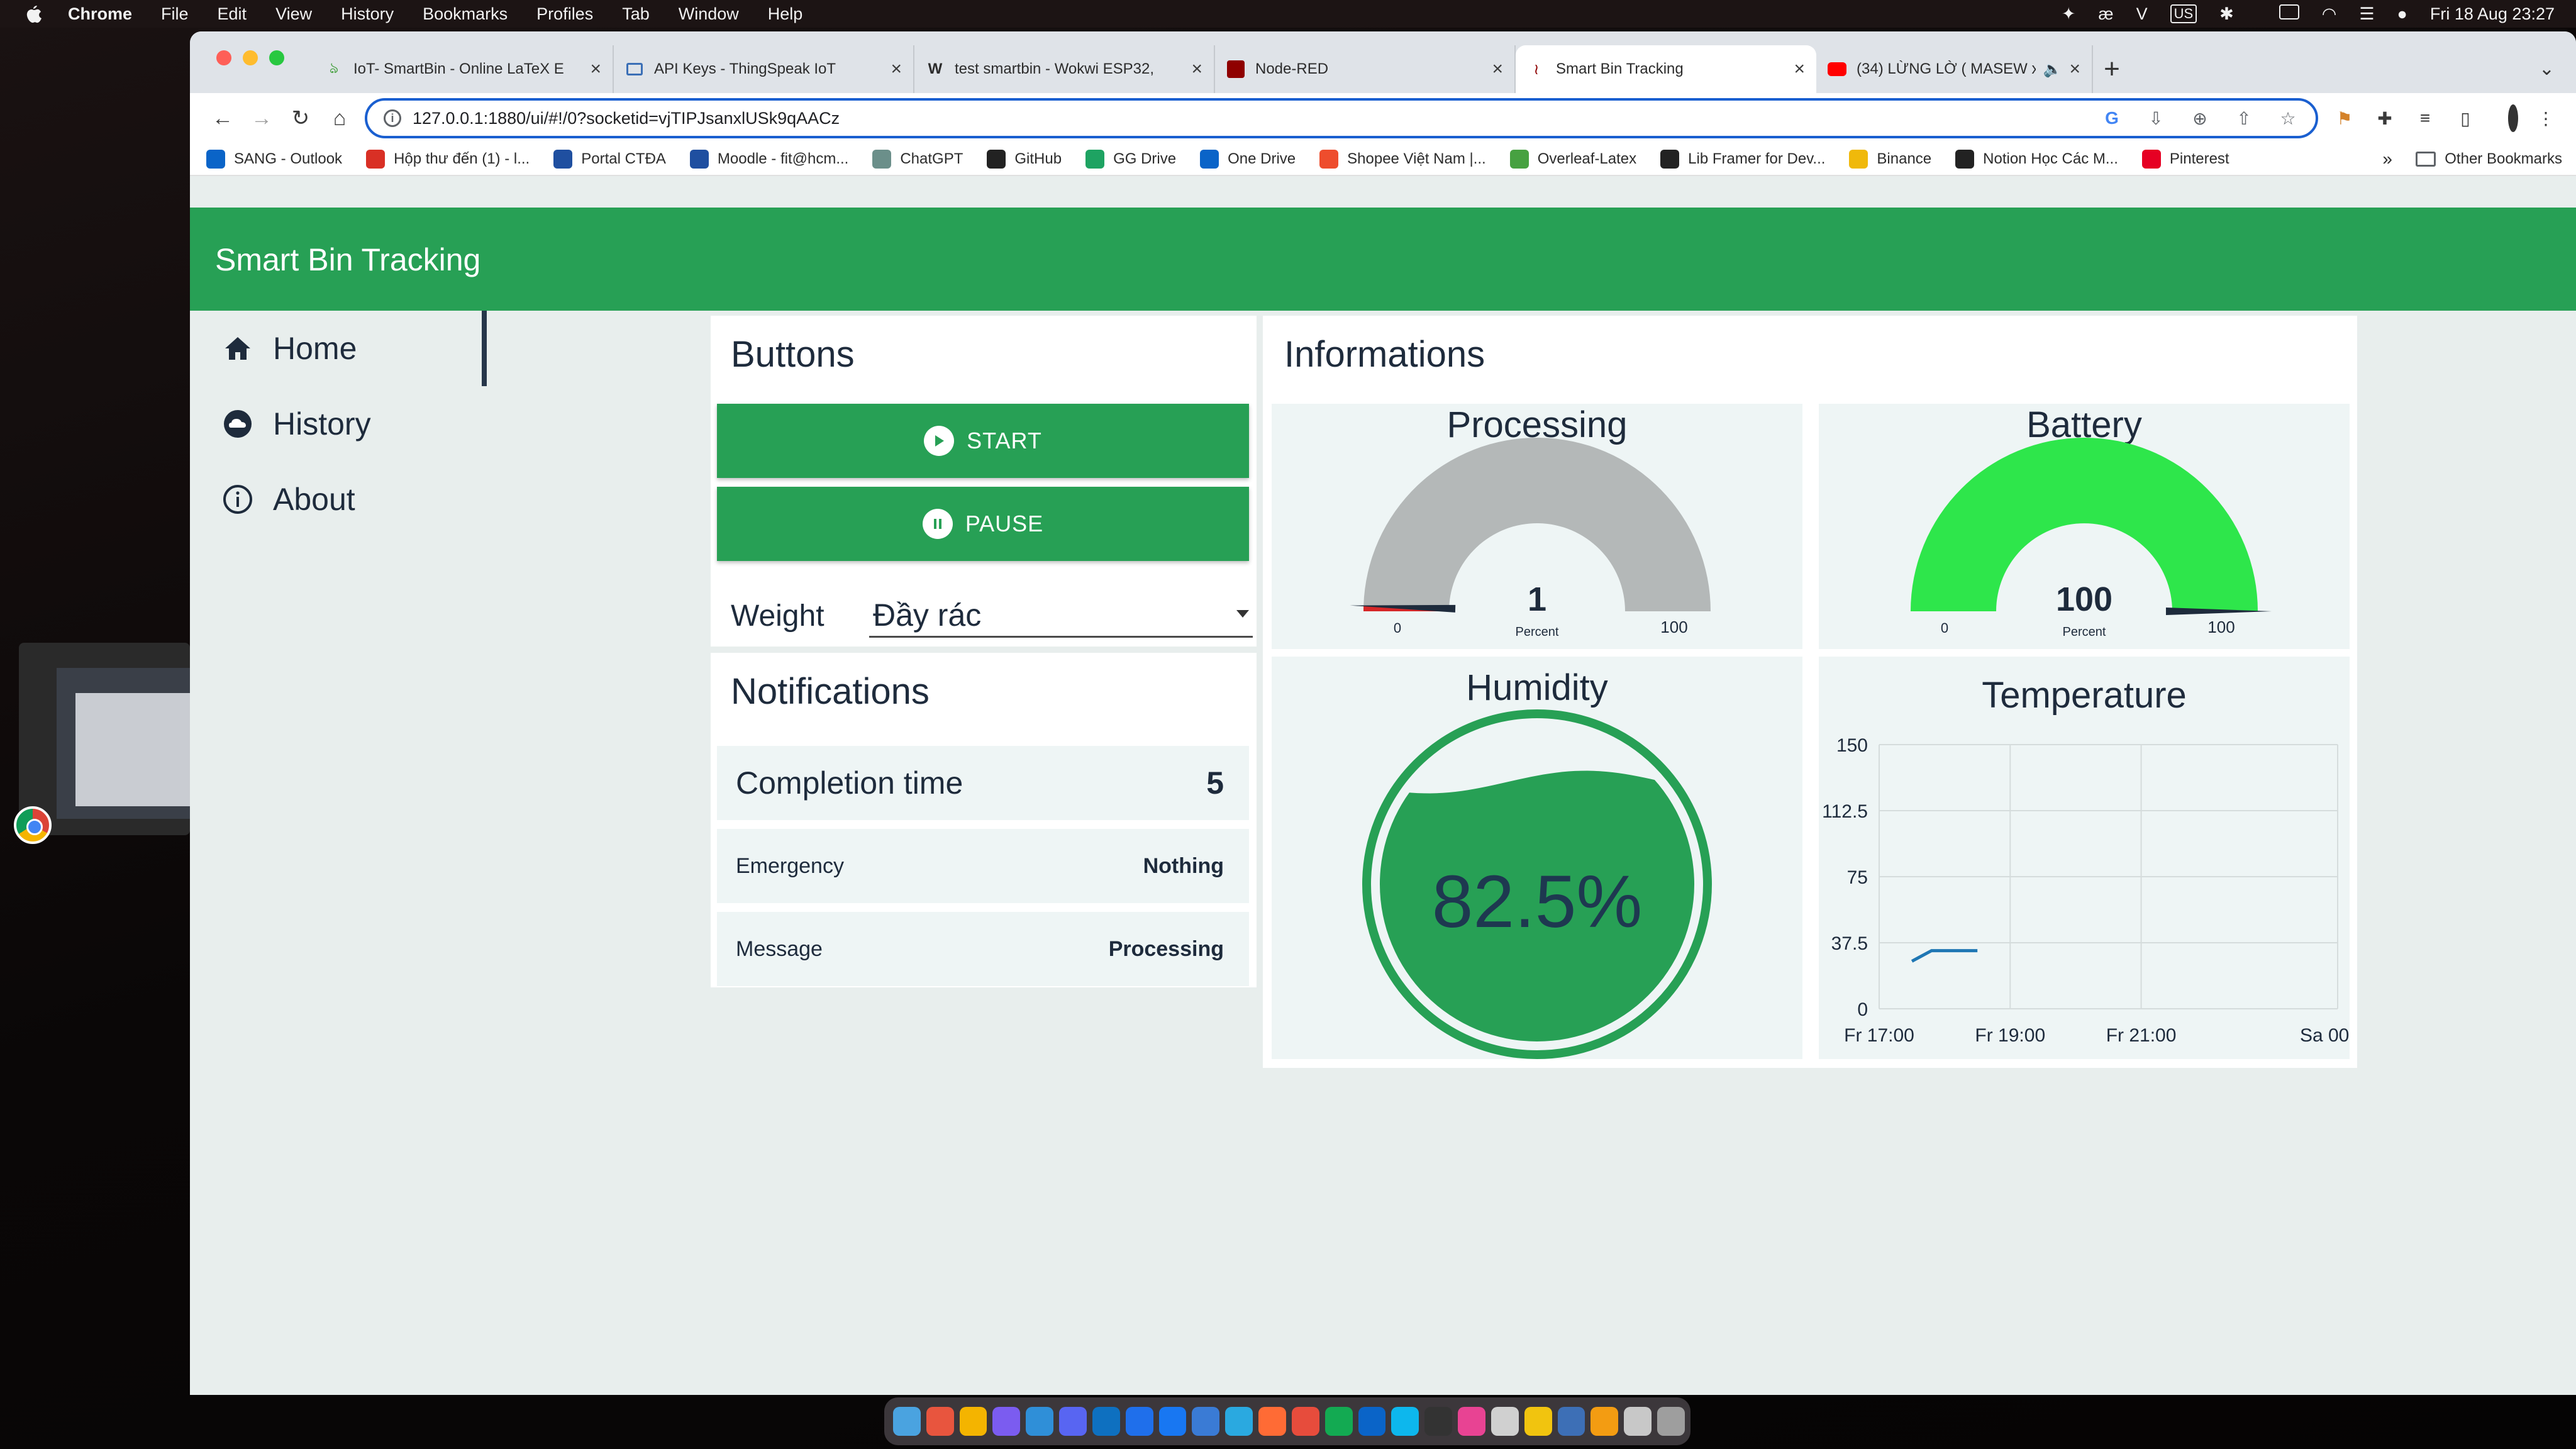 The image size is (2576, 1449). What do you see at coordinates (2244, 118) in the screenshot?
I see `share-icon: ⇧` at bounding box center [2244, 118].